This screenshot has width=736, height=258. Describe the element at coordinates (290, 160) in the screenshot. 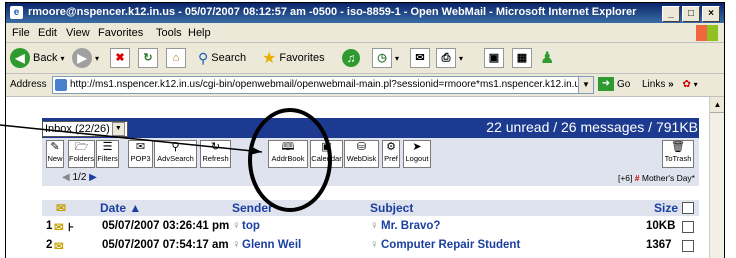

I see `annotation-circle` at that location.